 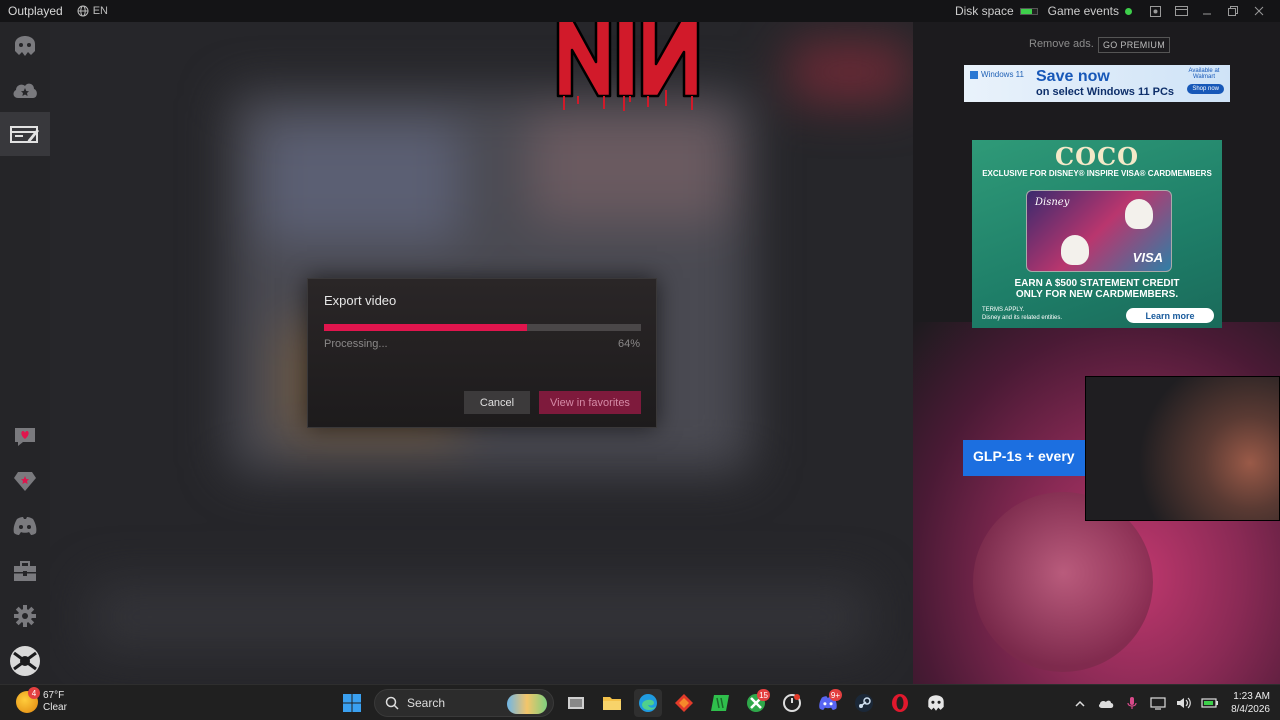 I want to click on file-explorer-button, so click(x=612, y=703).